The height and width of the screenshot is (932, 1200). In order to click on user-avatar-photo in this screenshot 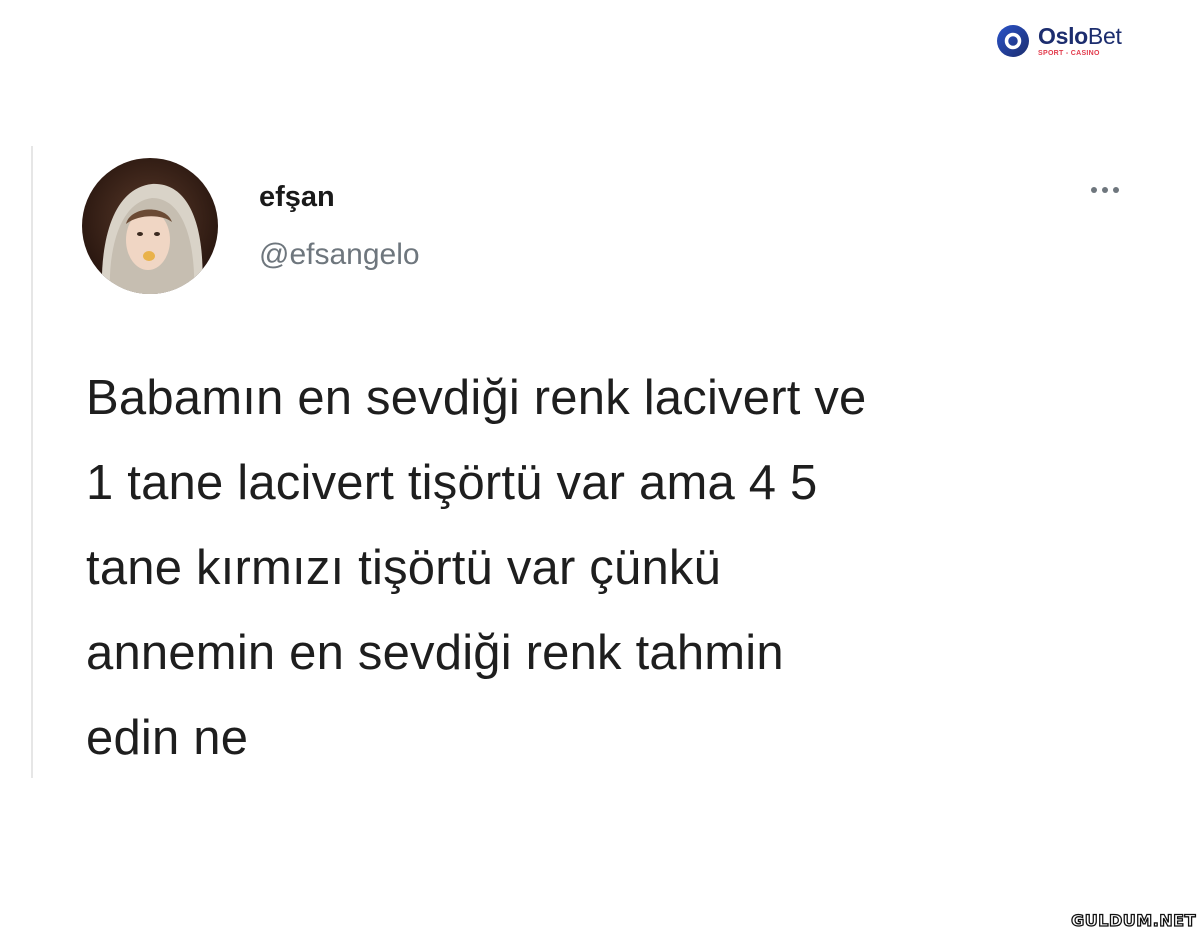, I will do `click(150, 226)`.